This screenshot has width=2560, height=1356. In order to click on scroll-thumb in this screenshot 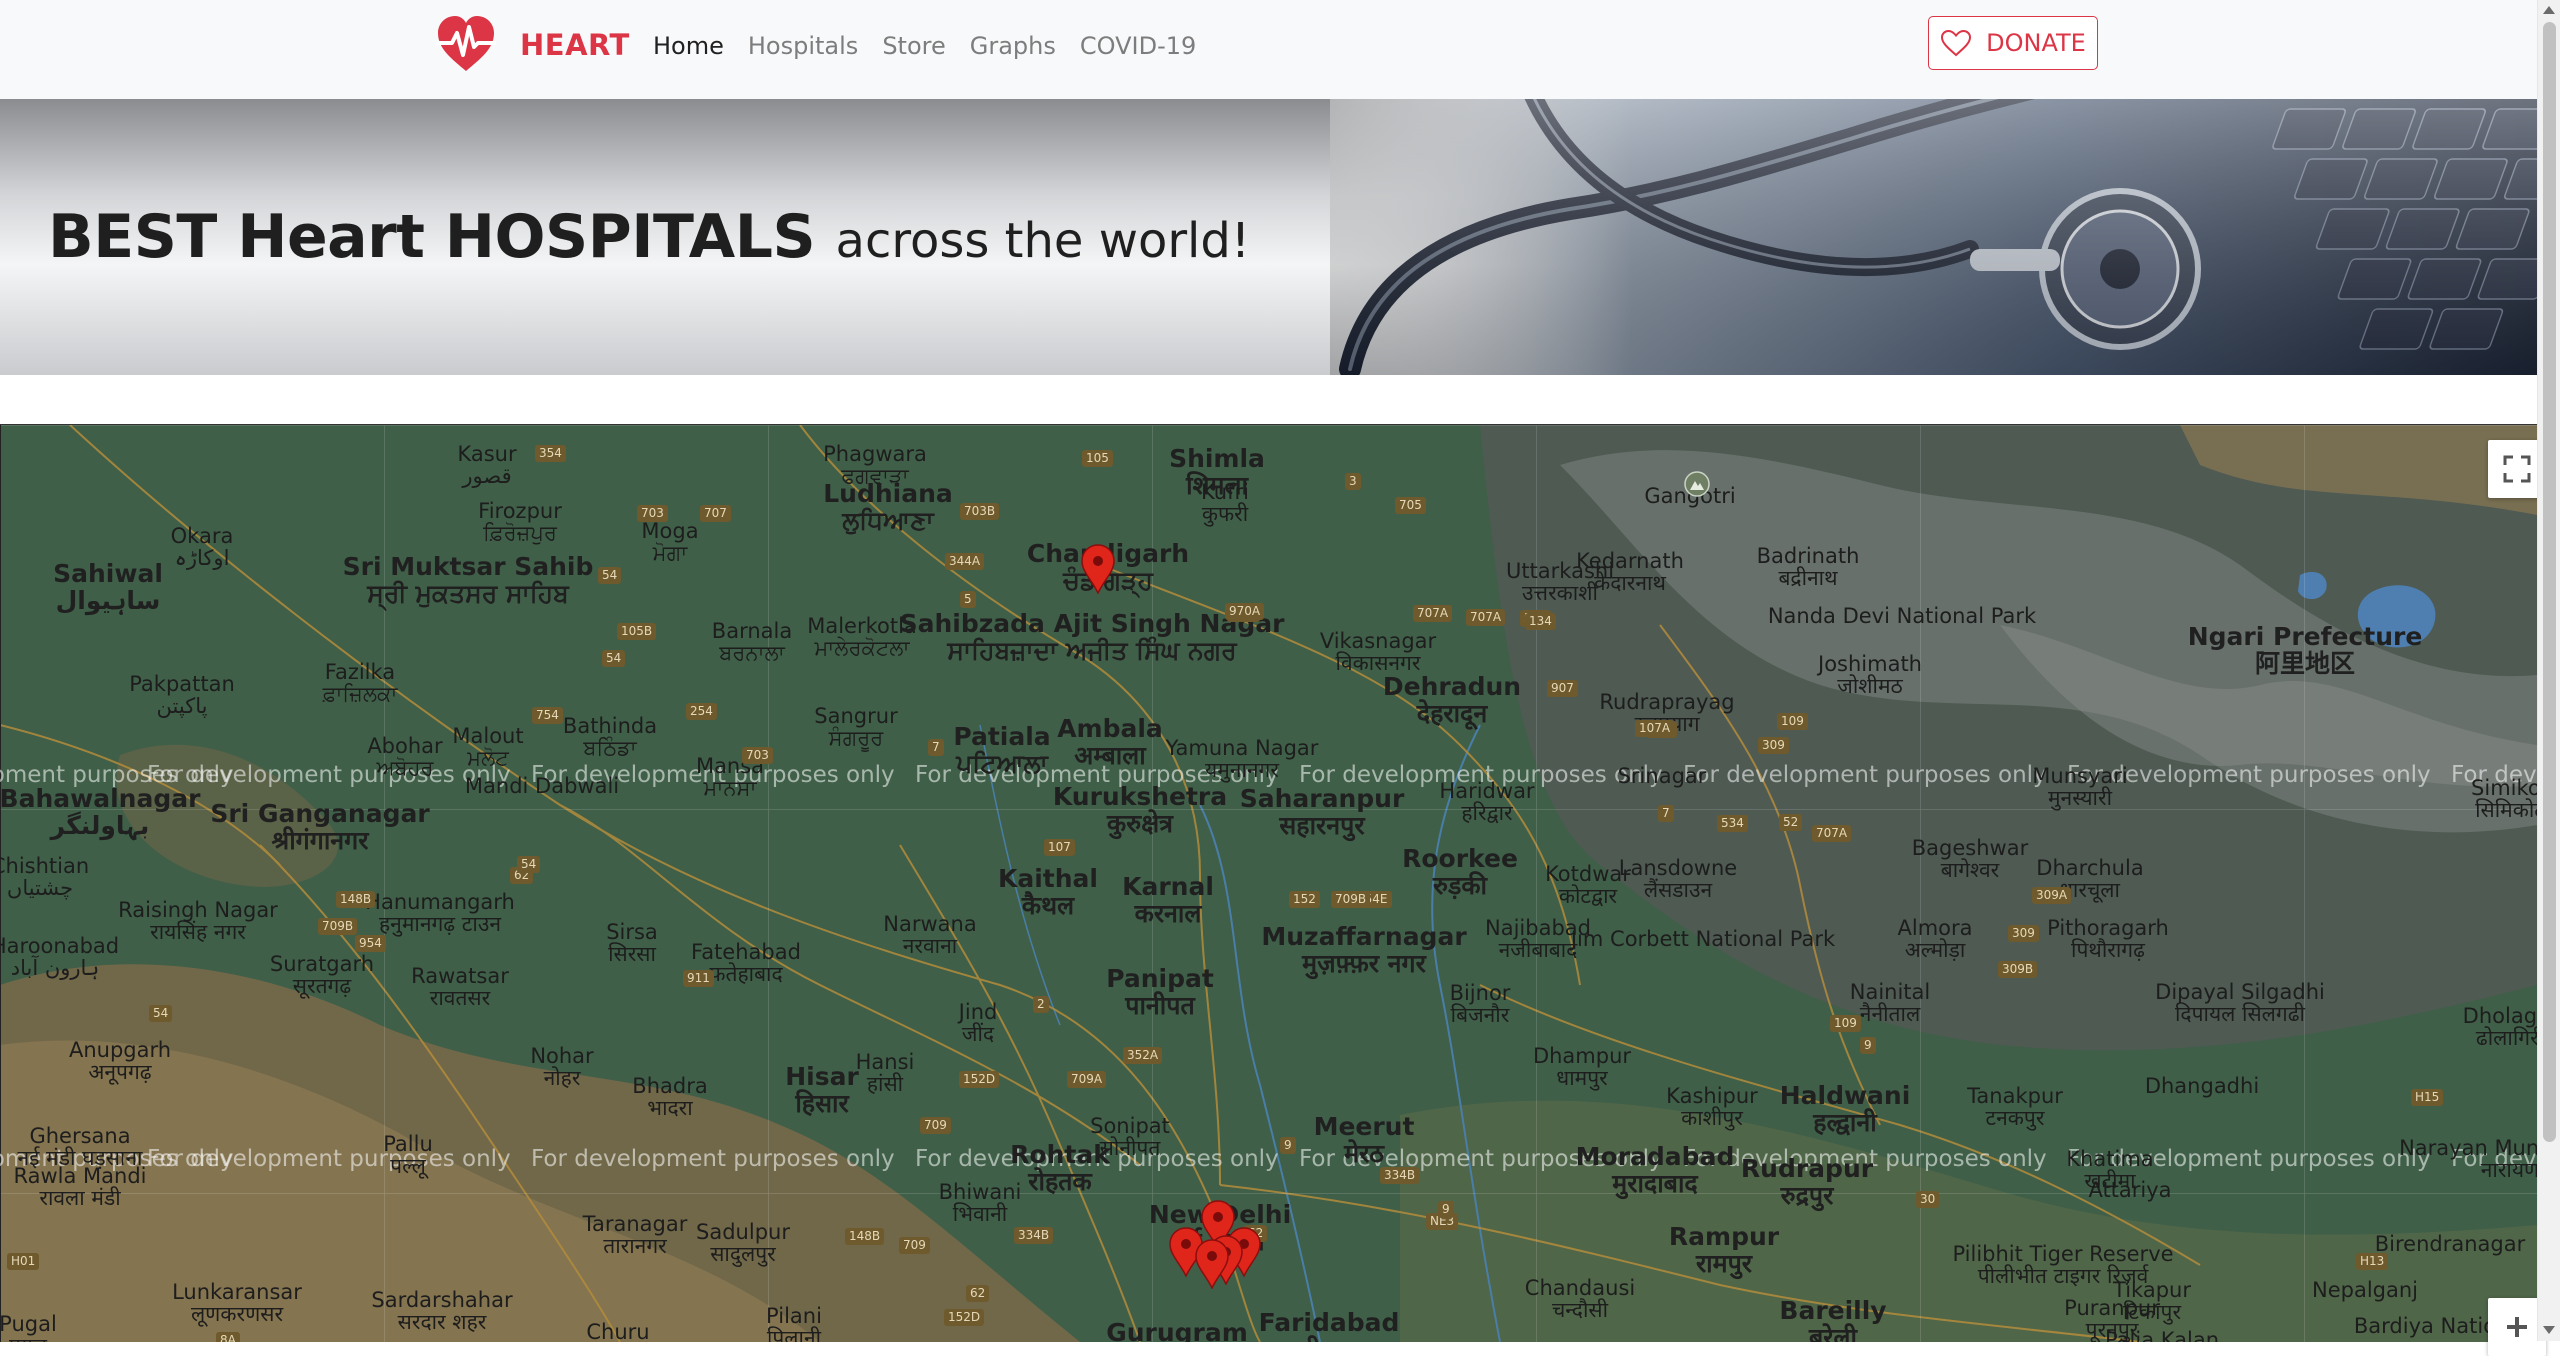, I will do `click(2549, 582)`.